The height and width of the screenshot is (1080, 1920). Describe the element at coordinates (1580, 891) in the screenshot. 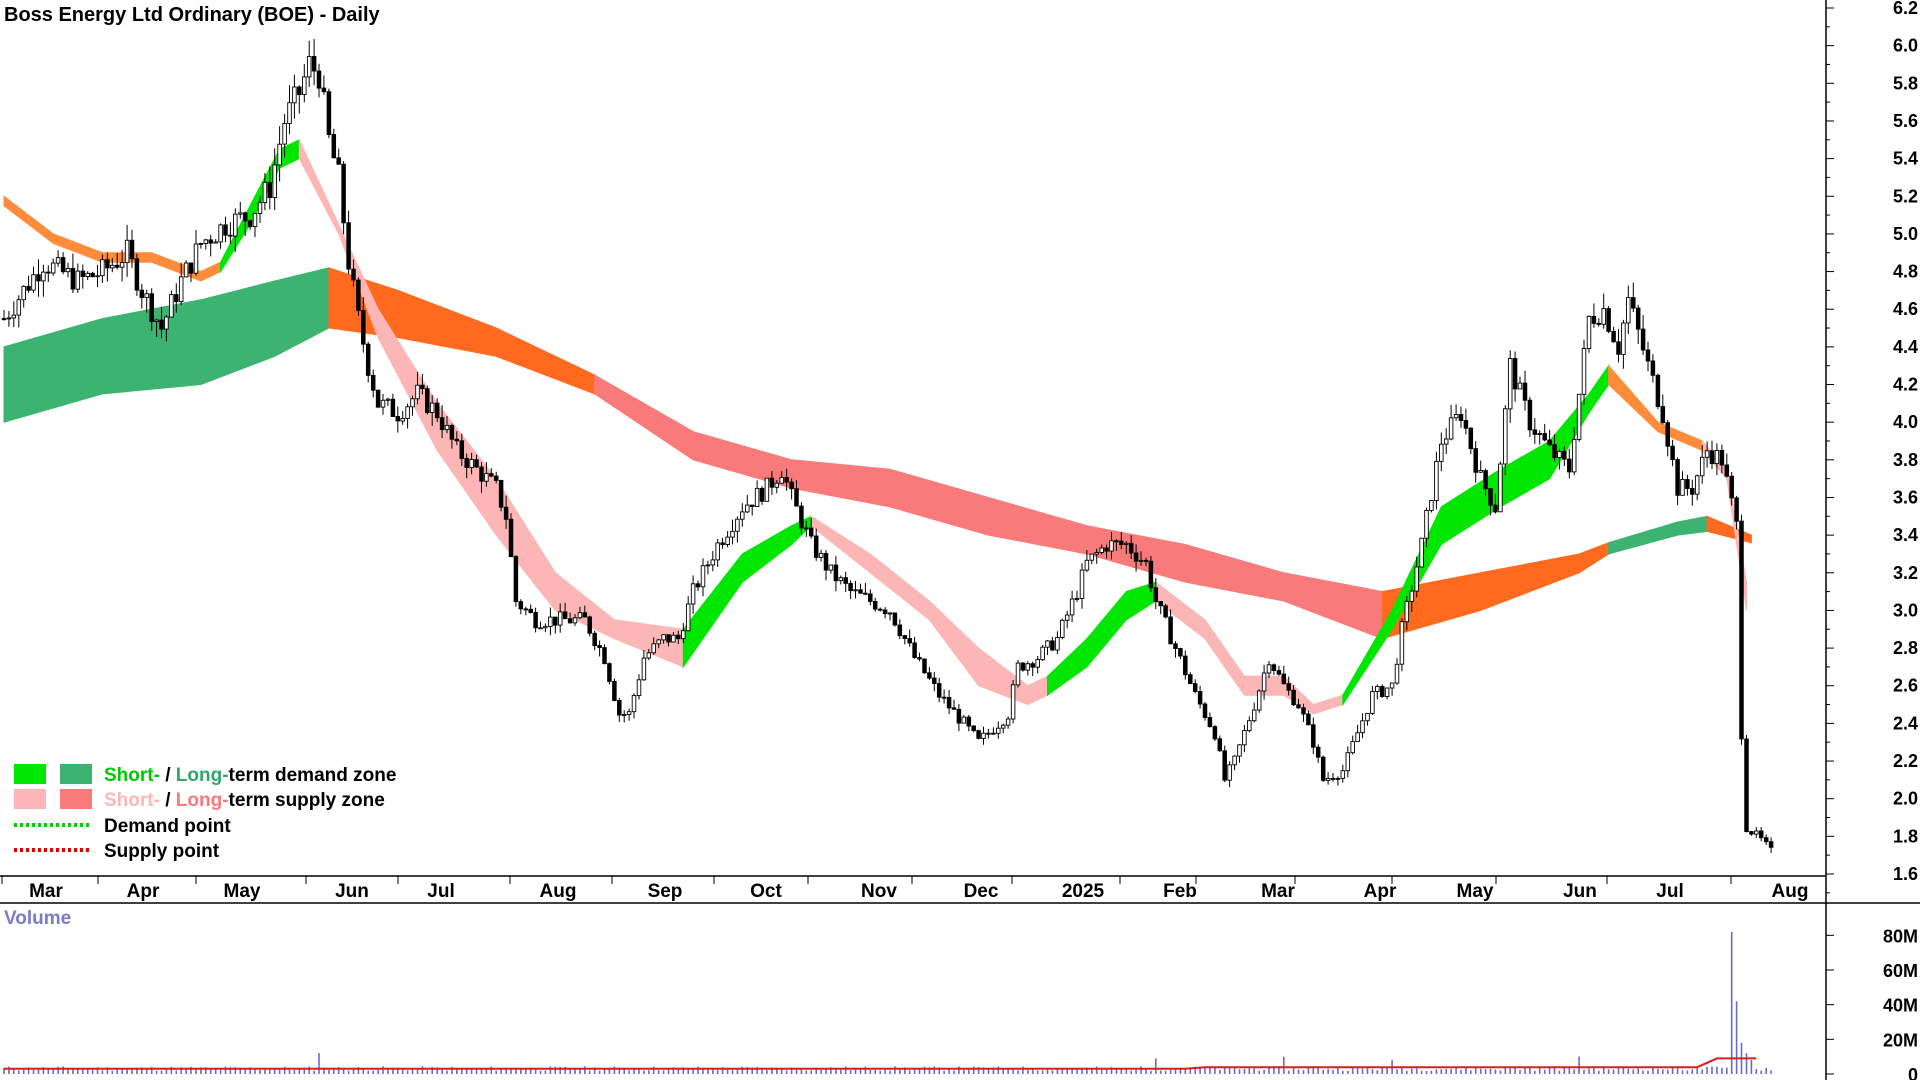

I see `x-tick-label: Jun` at that location.